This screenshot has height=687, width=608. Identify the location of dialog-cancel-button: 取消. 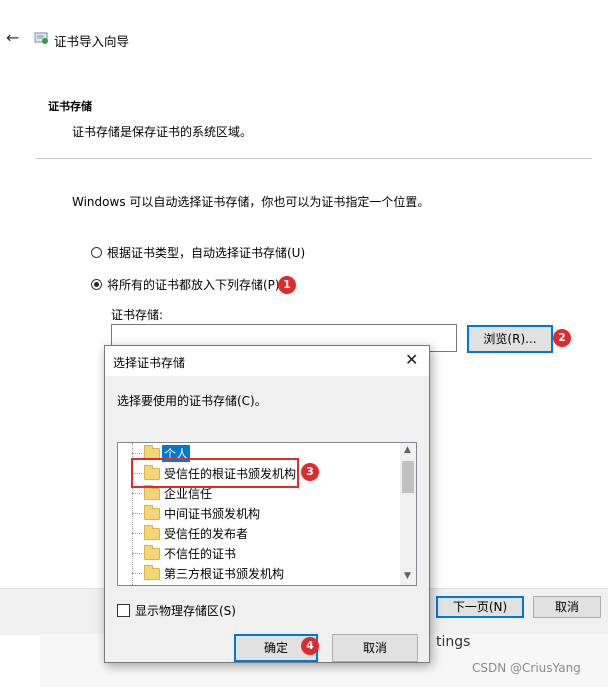
(375, 648).